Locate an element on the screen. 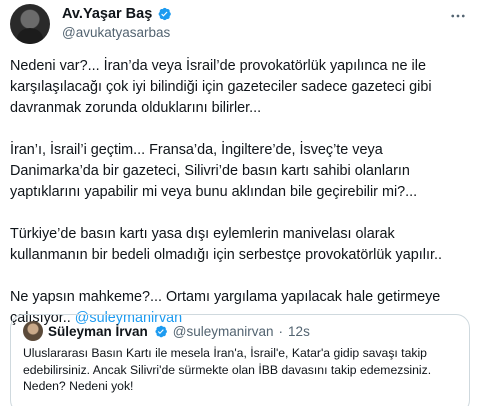 The image size is (477, 406). quoted-tweet-time: 12s is located at coordinates (299, 331).